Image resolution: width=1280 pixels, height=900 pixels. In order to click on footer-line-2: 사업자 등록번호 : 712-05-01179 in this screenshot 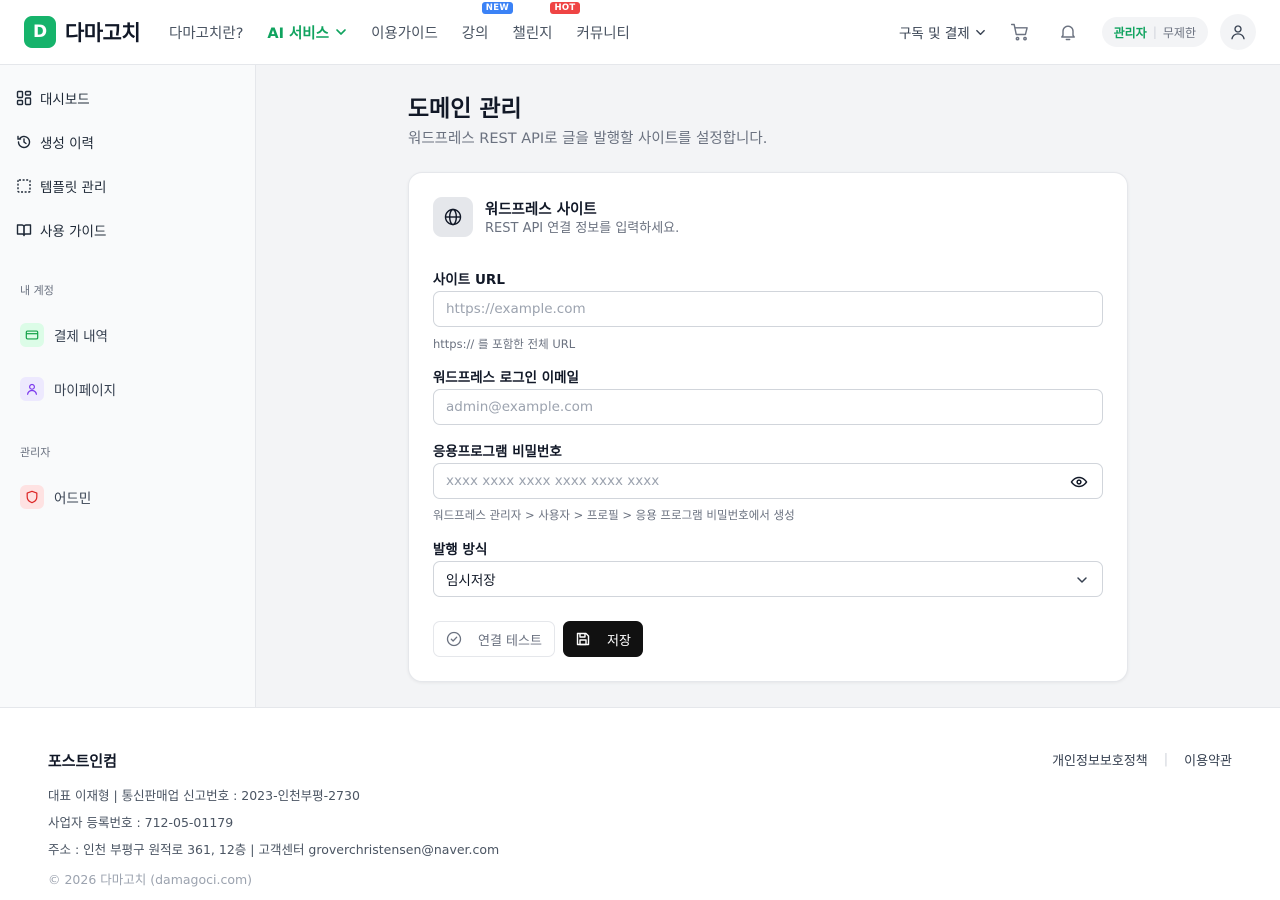, I will do `click(141, 822)`.